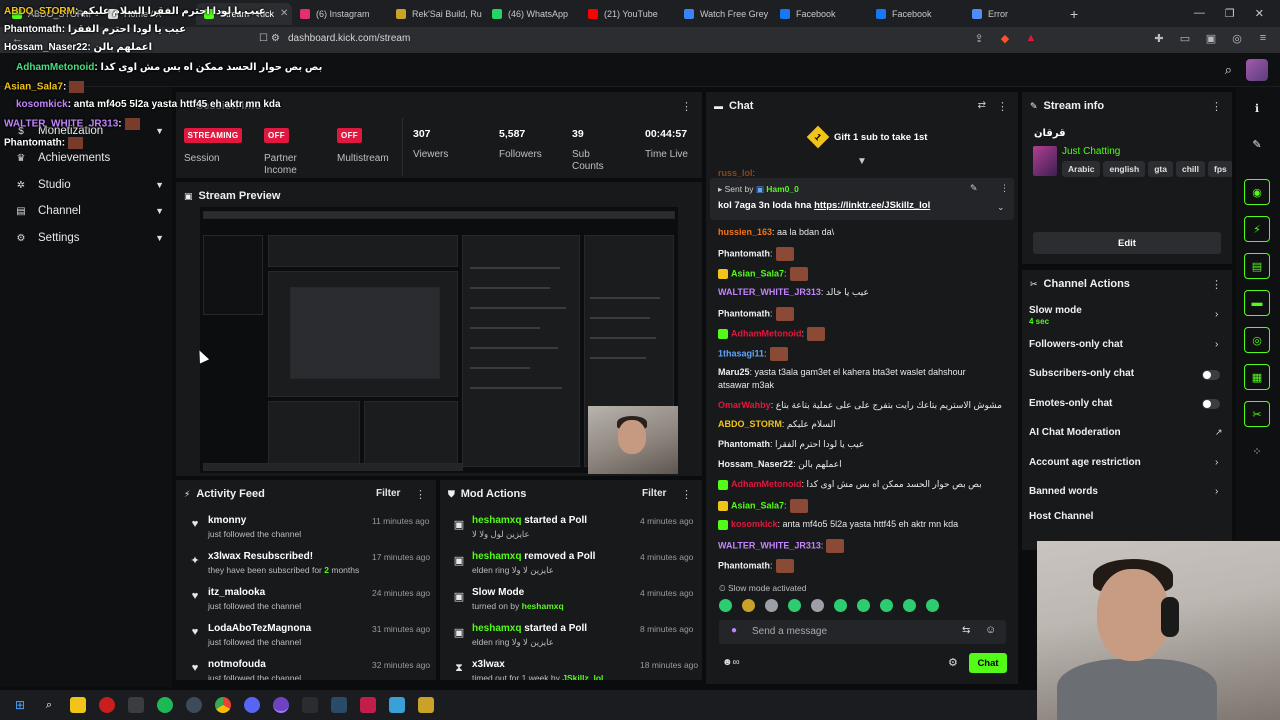 The height and width of the screenshot is (720, 1280). I want to click on sidebar-item-channel: ▤ Channel ▼, so click(89, 211).